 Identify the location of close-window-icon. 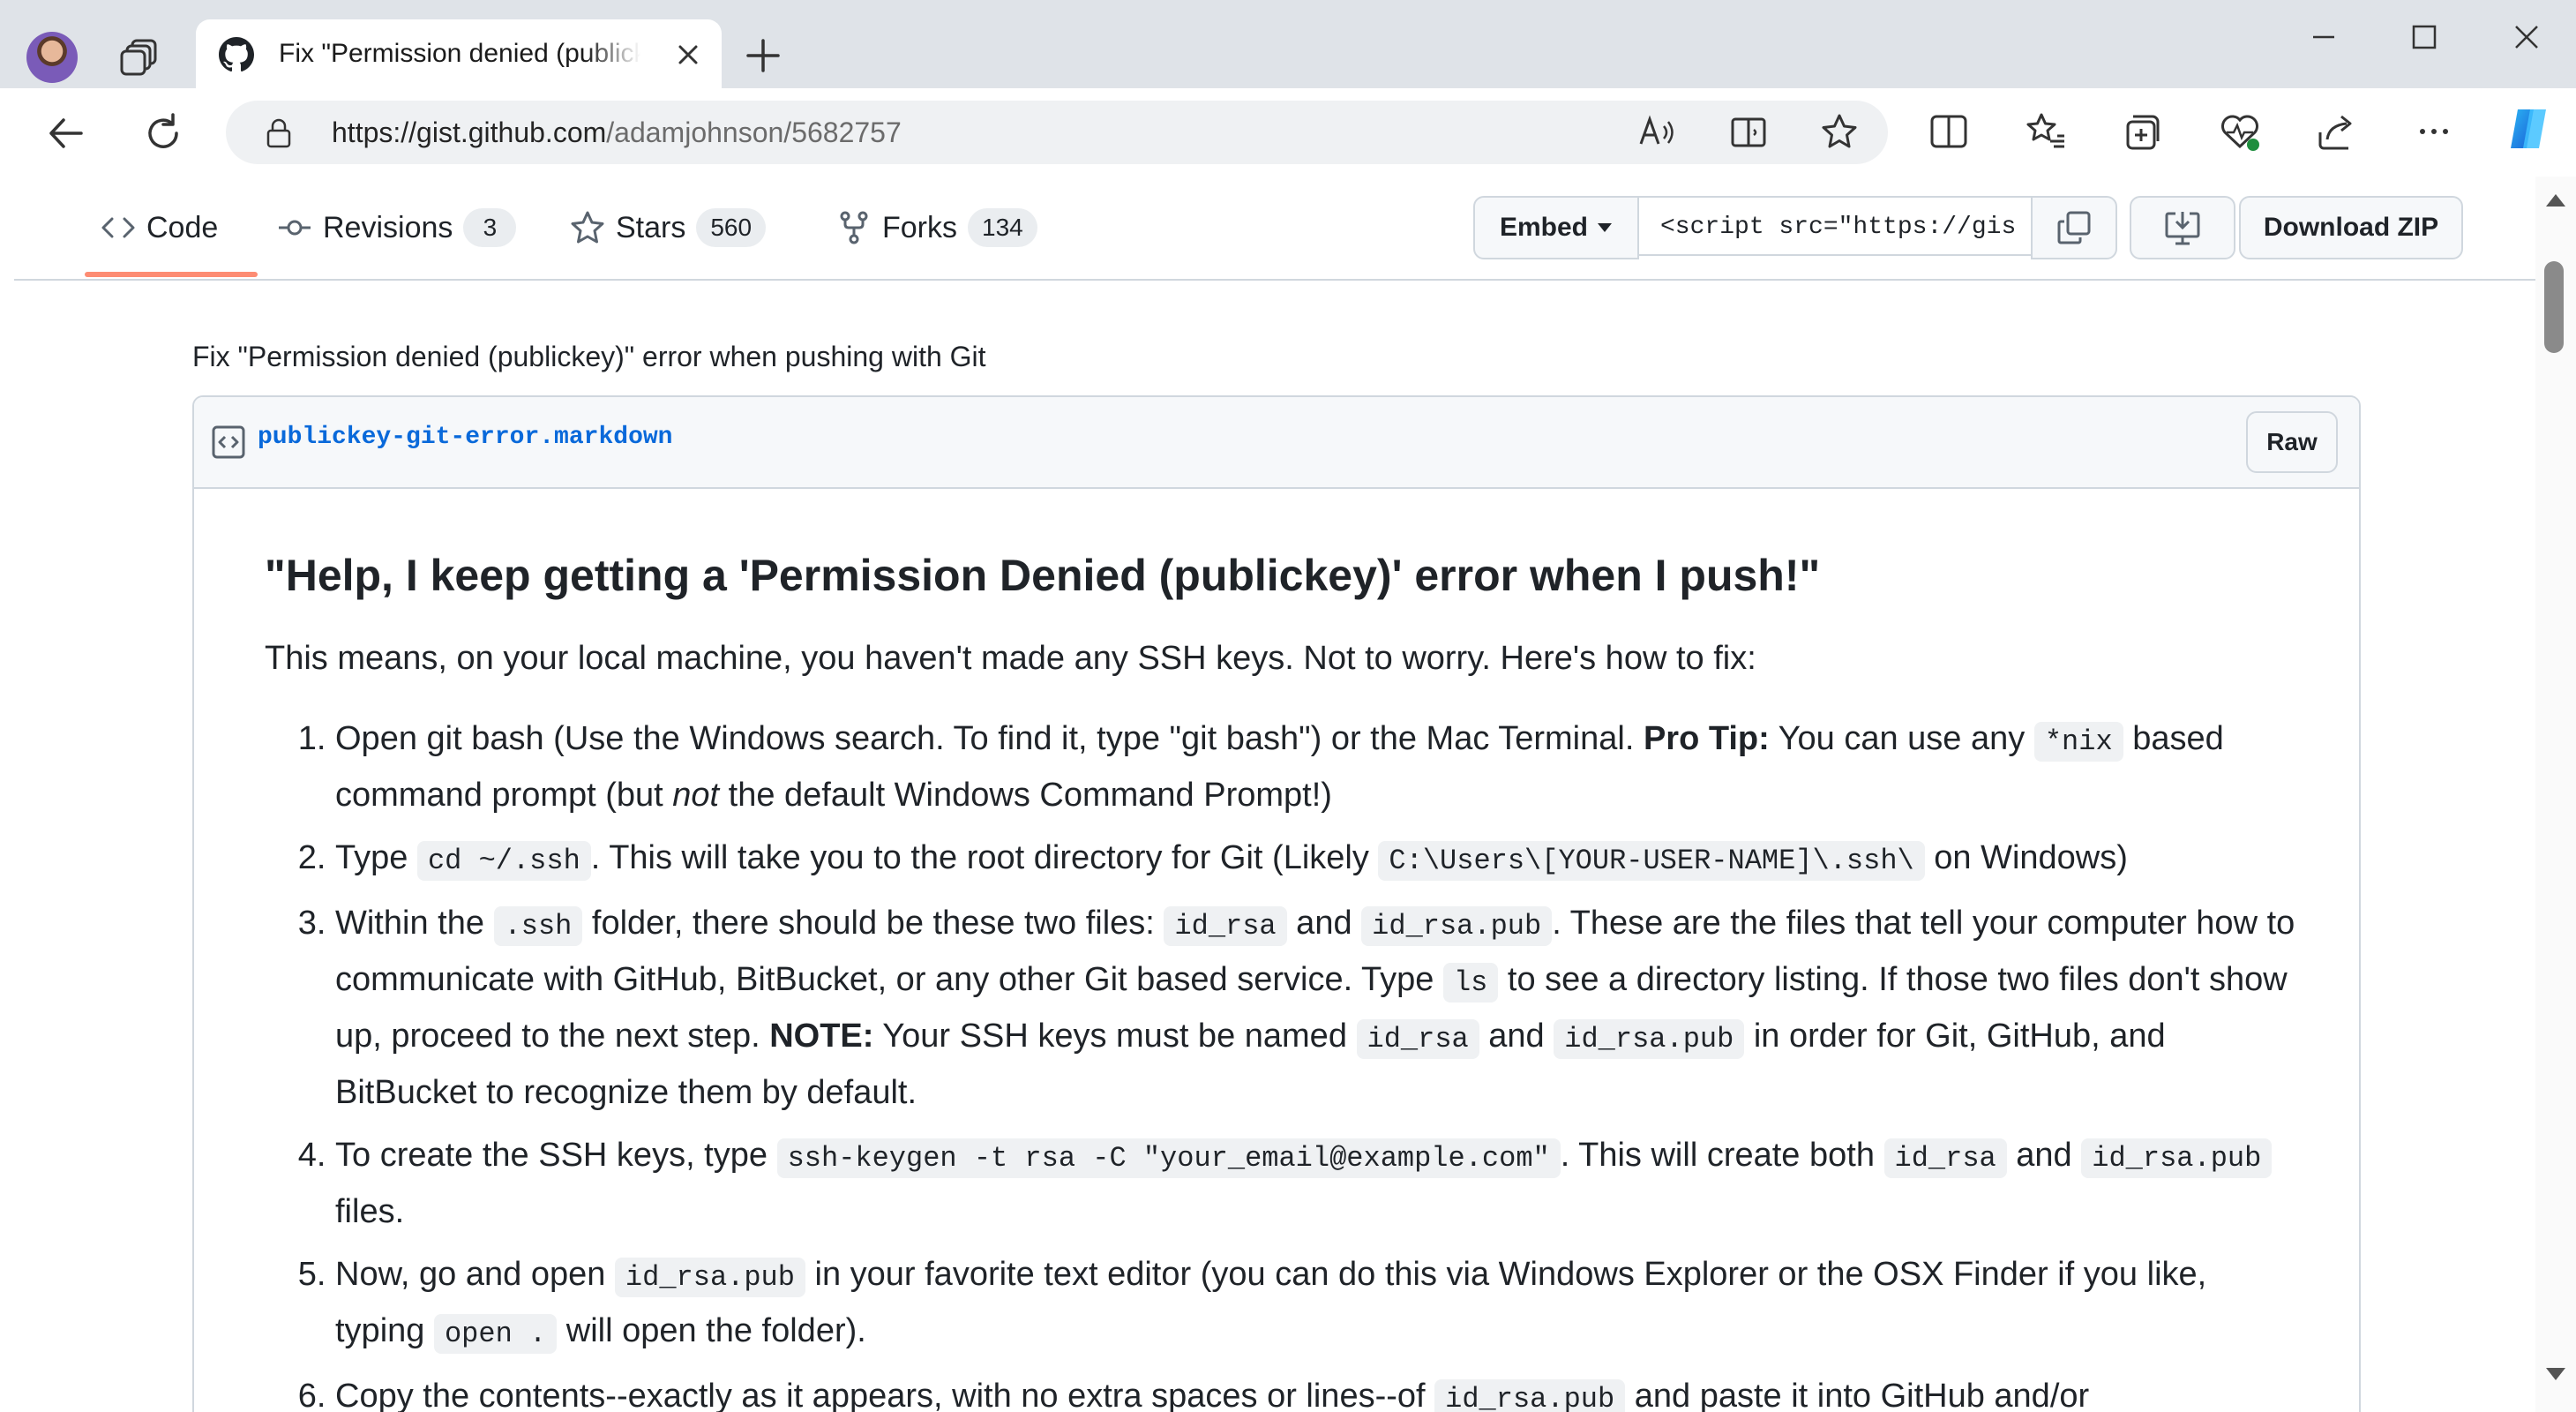
(2526, 37).